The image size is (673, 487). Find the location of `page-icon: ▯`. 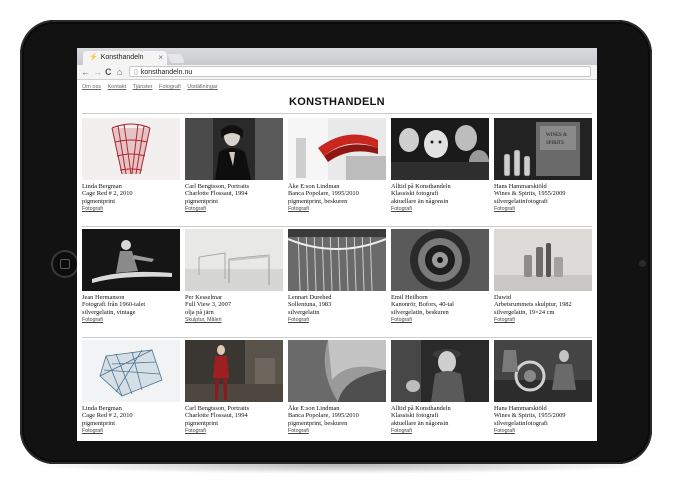

page-icon: ▯ is located at coordinates (136, 72).